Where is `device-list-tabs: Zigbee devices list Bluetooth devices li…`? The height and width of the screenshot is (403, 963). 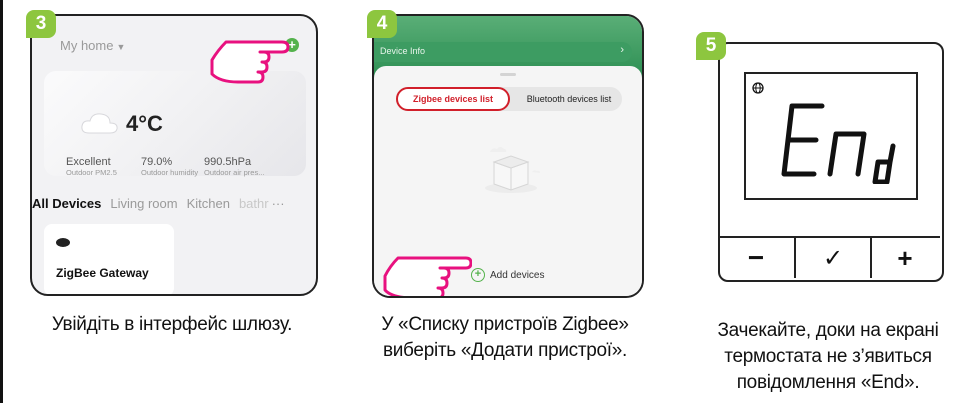
device-list-tabs: Zigbee devices list Bluetooth devices li… is located at coordinates (509, 99).